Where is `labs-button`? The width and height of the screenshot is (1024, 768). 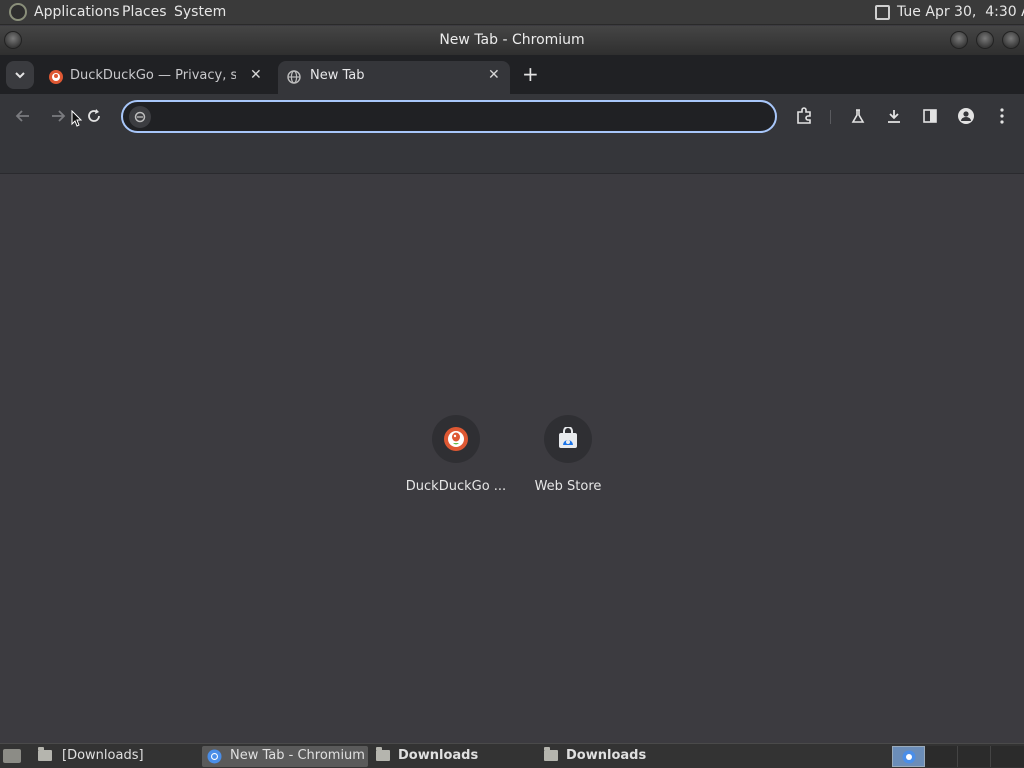
labs-button is located at coordinates (858, 116).